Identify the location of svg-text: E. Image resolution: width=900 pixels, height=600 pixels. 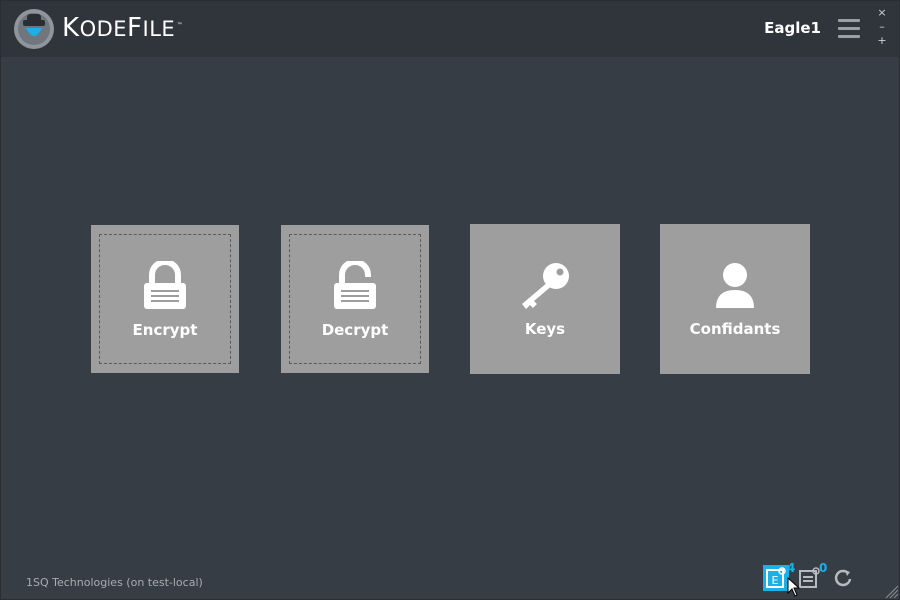
(775, 580).